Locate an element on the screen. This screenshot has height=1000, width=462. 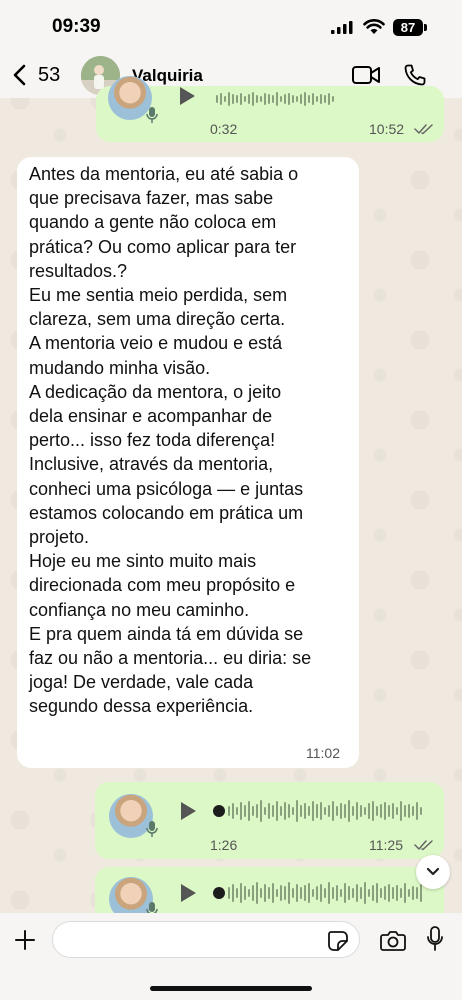
voice-duration: 1:26 is located at coordinates (224, 845).